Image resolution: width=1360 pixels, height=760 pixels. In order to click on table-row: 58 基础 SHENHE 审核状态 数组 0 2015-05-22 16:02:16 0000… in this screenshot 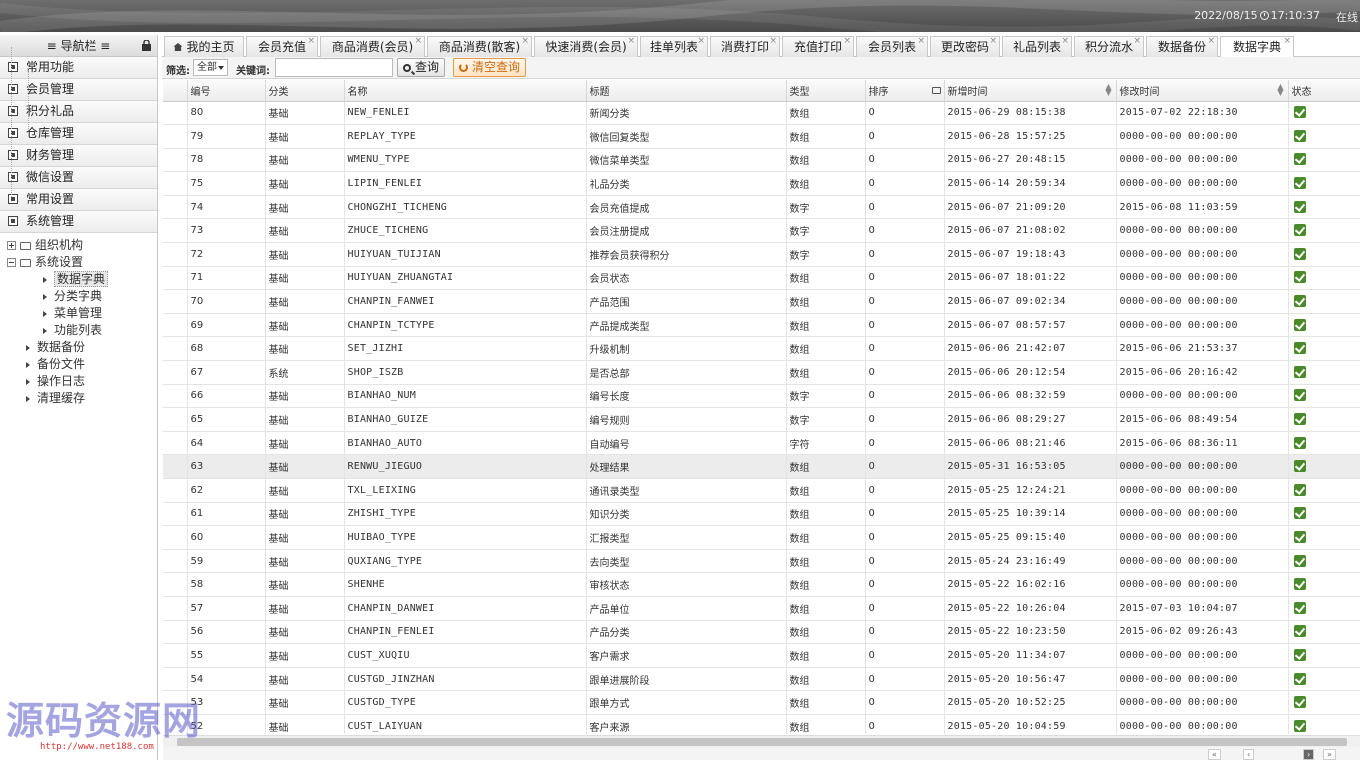, I will do `click(761, 584)`.